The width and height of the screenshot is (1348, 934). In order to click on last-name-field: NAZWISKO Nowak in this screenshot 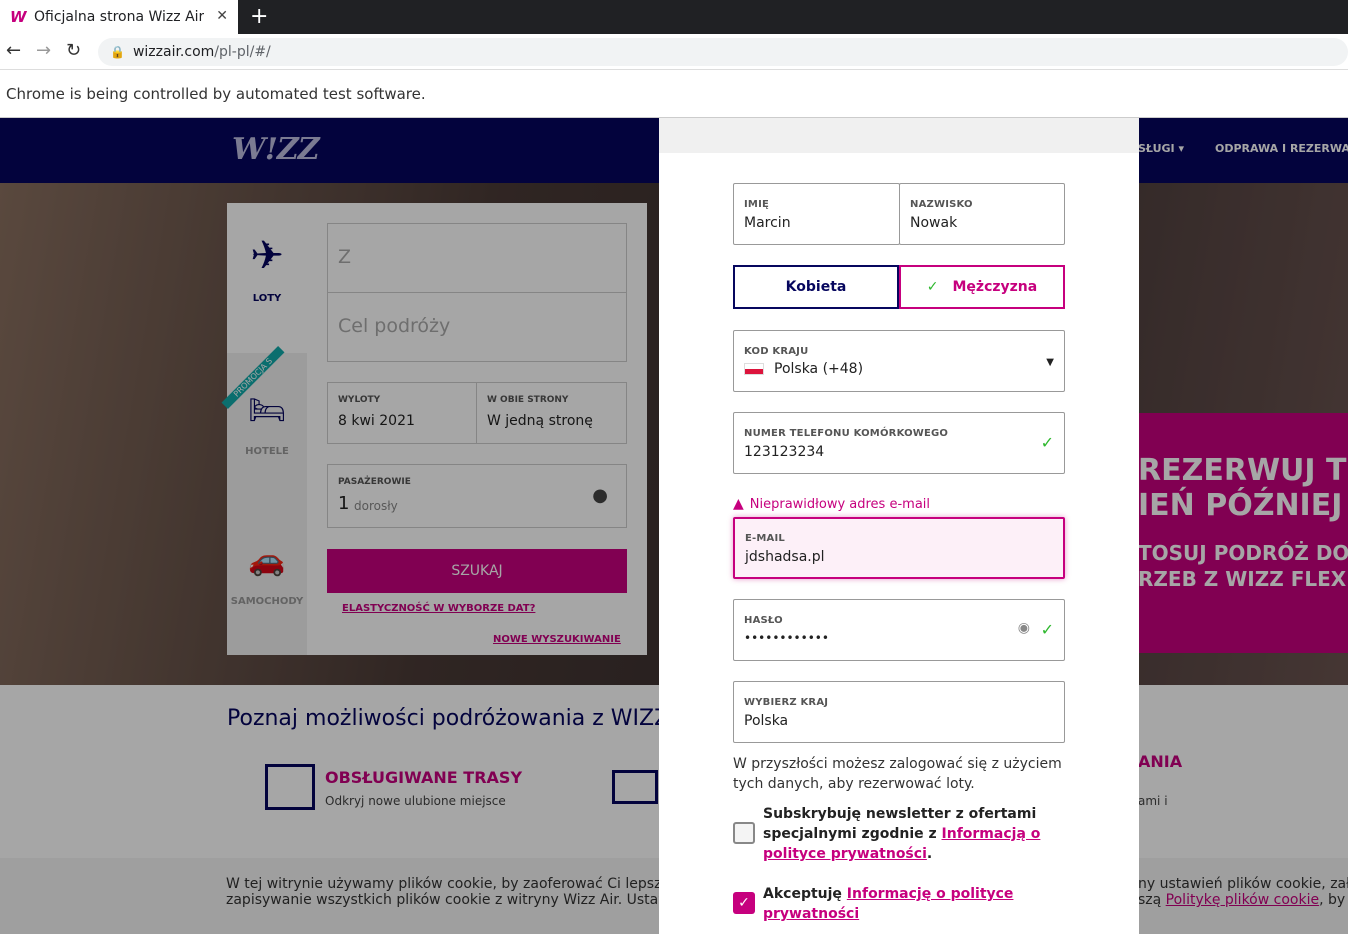, I will do `click(982, 214)`.